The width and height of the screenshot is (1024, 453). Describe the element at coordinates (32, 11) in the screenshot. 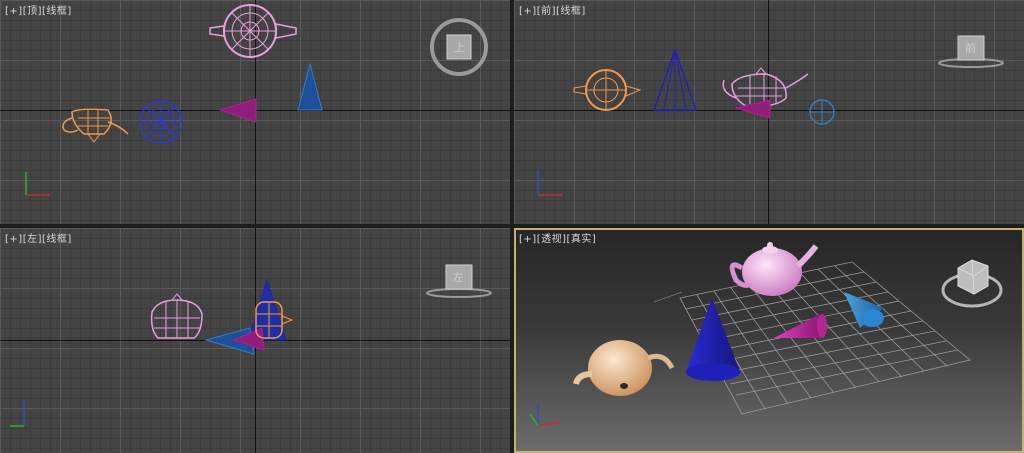

I see `viewport-top-view-menu: [顶]` at that location.